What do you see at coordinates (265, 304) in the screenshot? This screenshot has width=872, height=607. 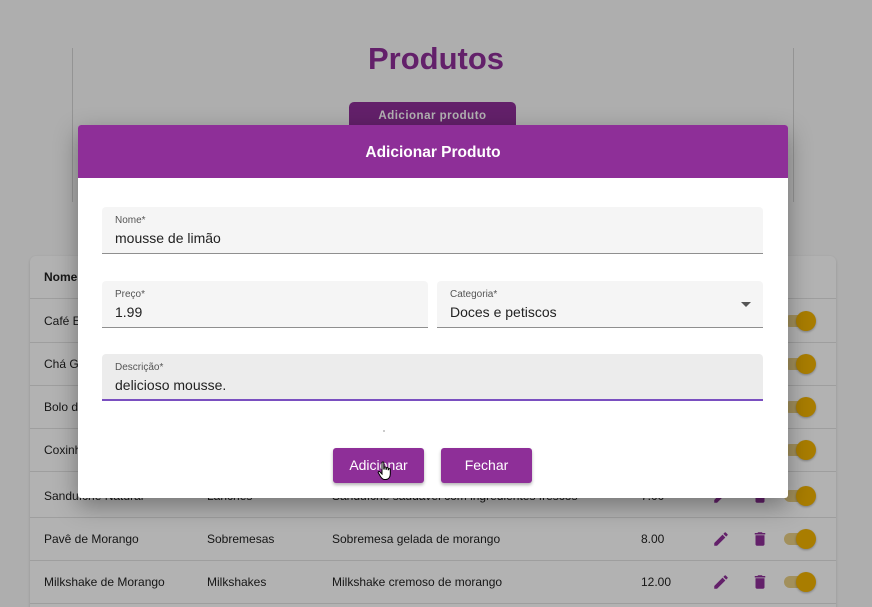 I see `price-field: Preço* 1.99` at bounding box center [265, 304].